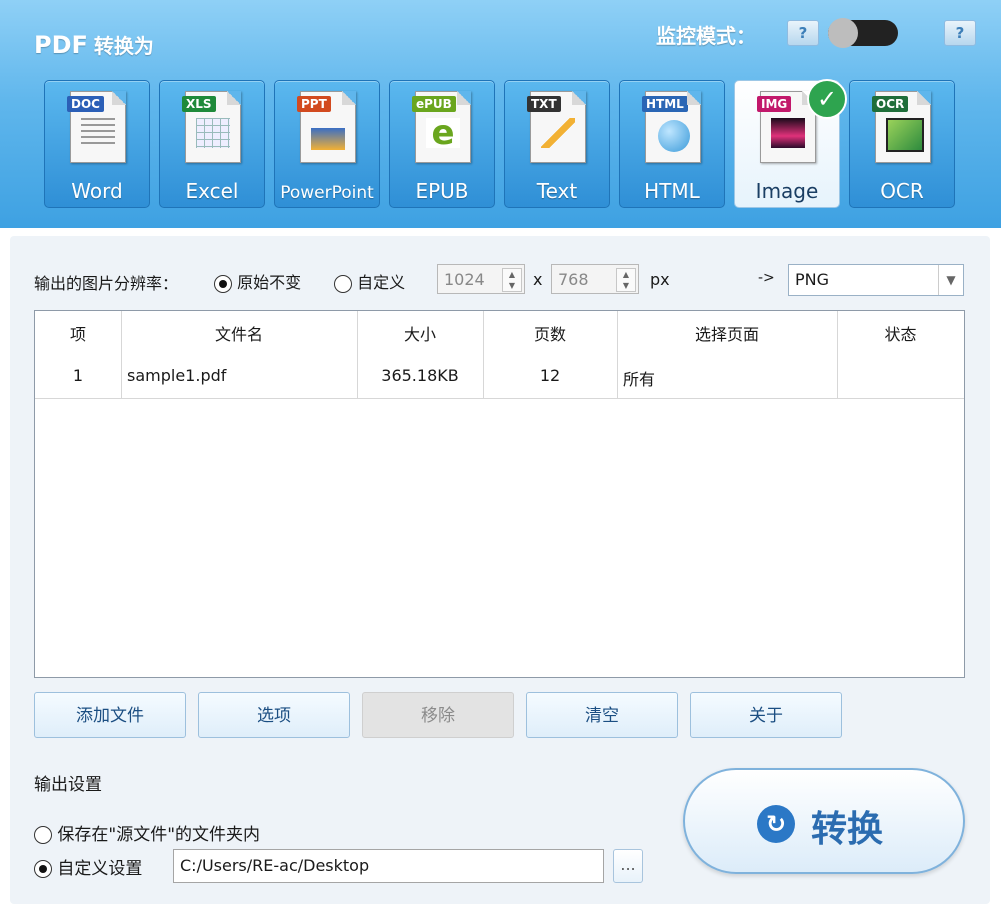 The width and height of the screenshot is (1001, 913). I want to click on convert-button: ↻ 转换, so click(824, 821).